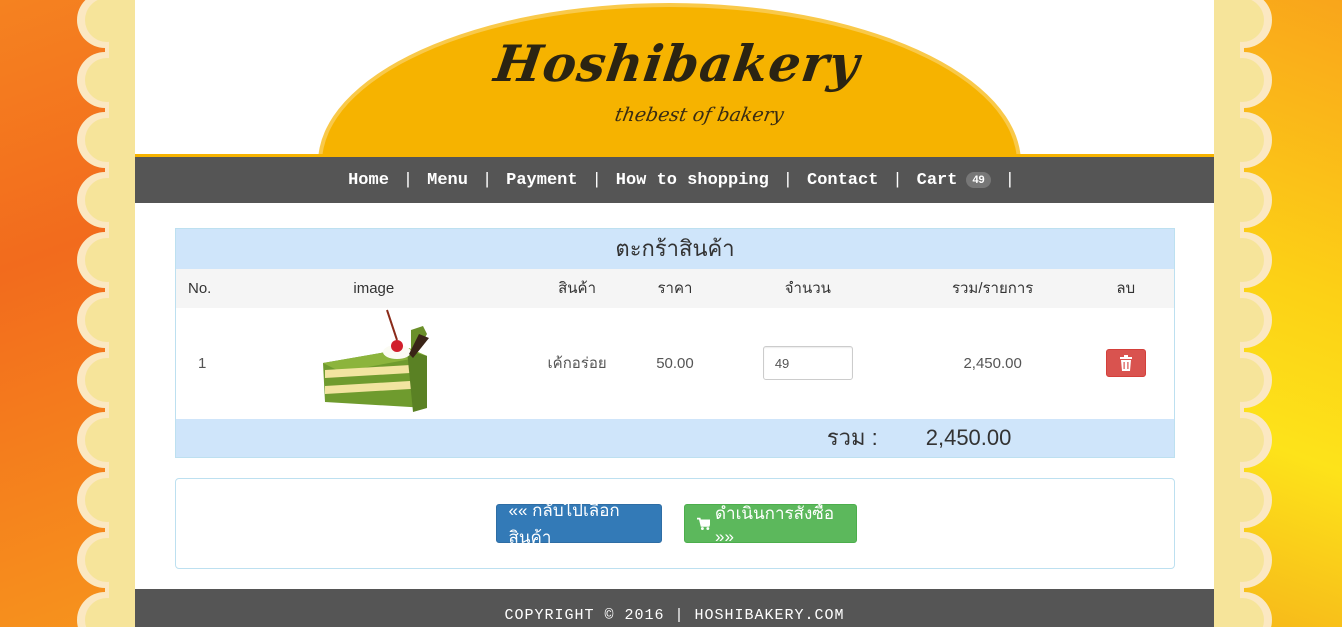  I want to click on brand-tagline: thebest of bakery, so click(699, 115).